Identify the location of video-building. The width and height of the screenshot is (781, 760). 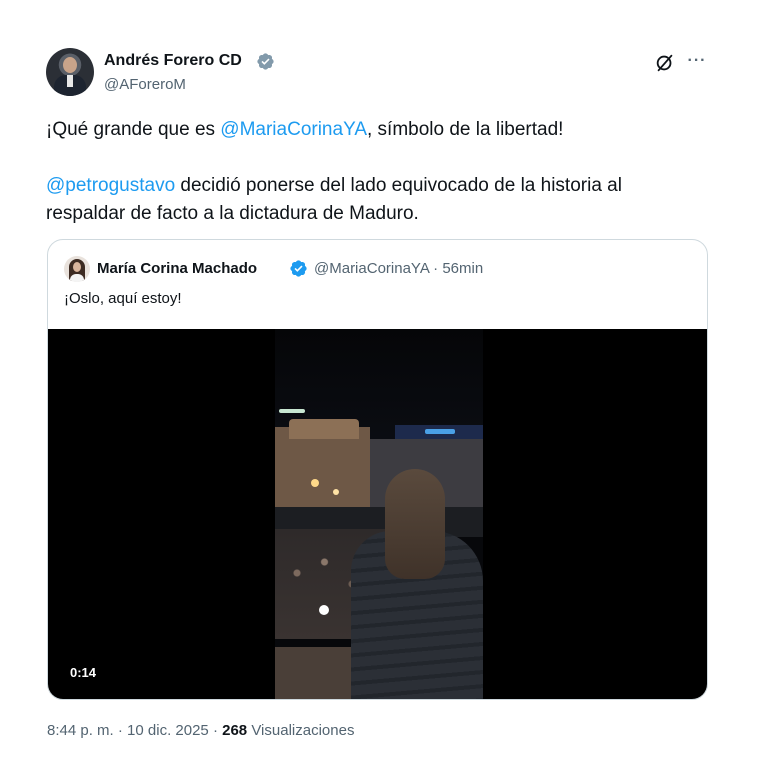
(324, 429).